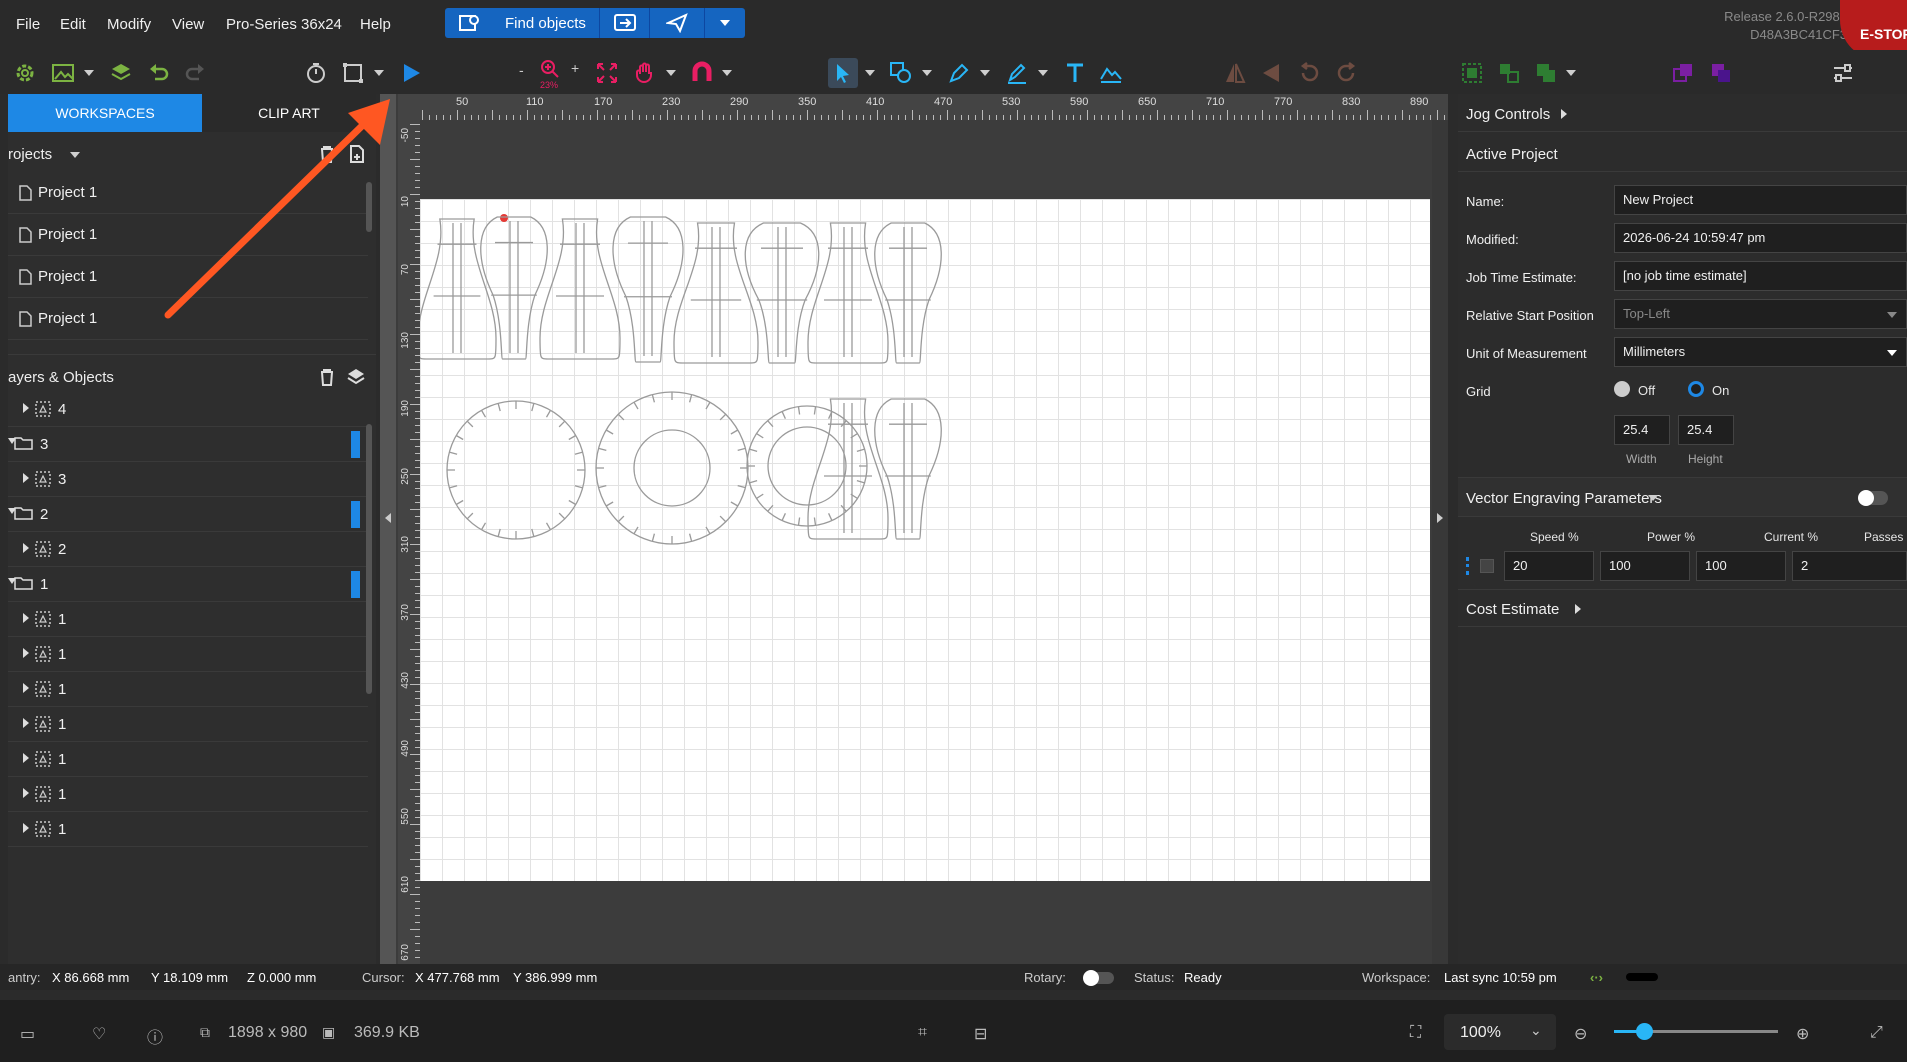 Image resolution: width=1907 pixels, height=1062 pixels. What do you see at coordinates (121, 73) in the screenshot?
I see `layers-button` at bounding box center [121, 73].